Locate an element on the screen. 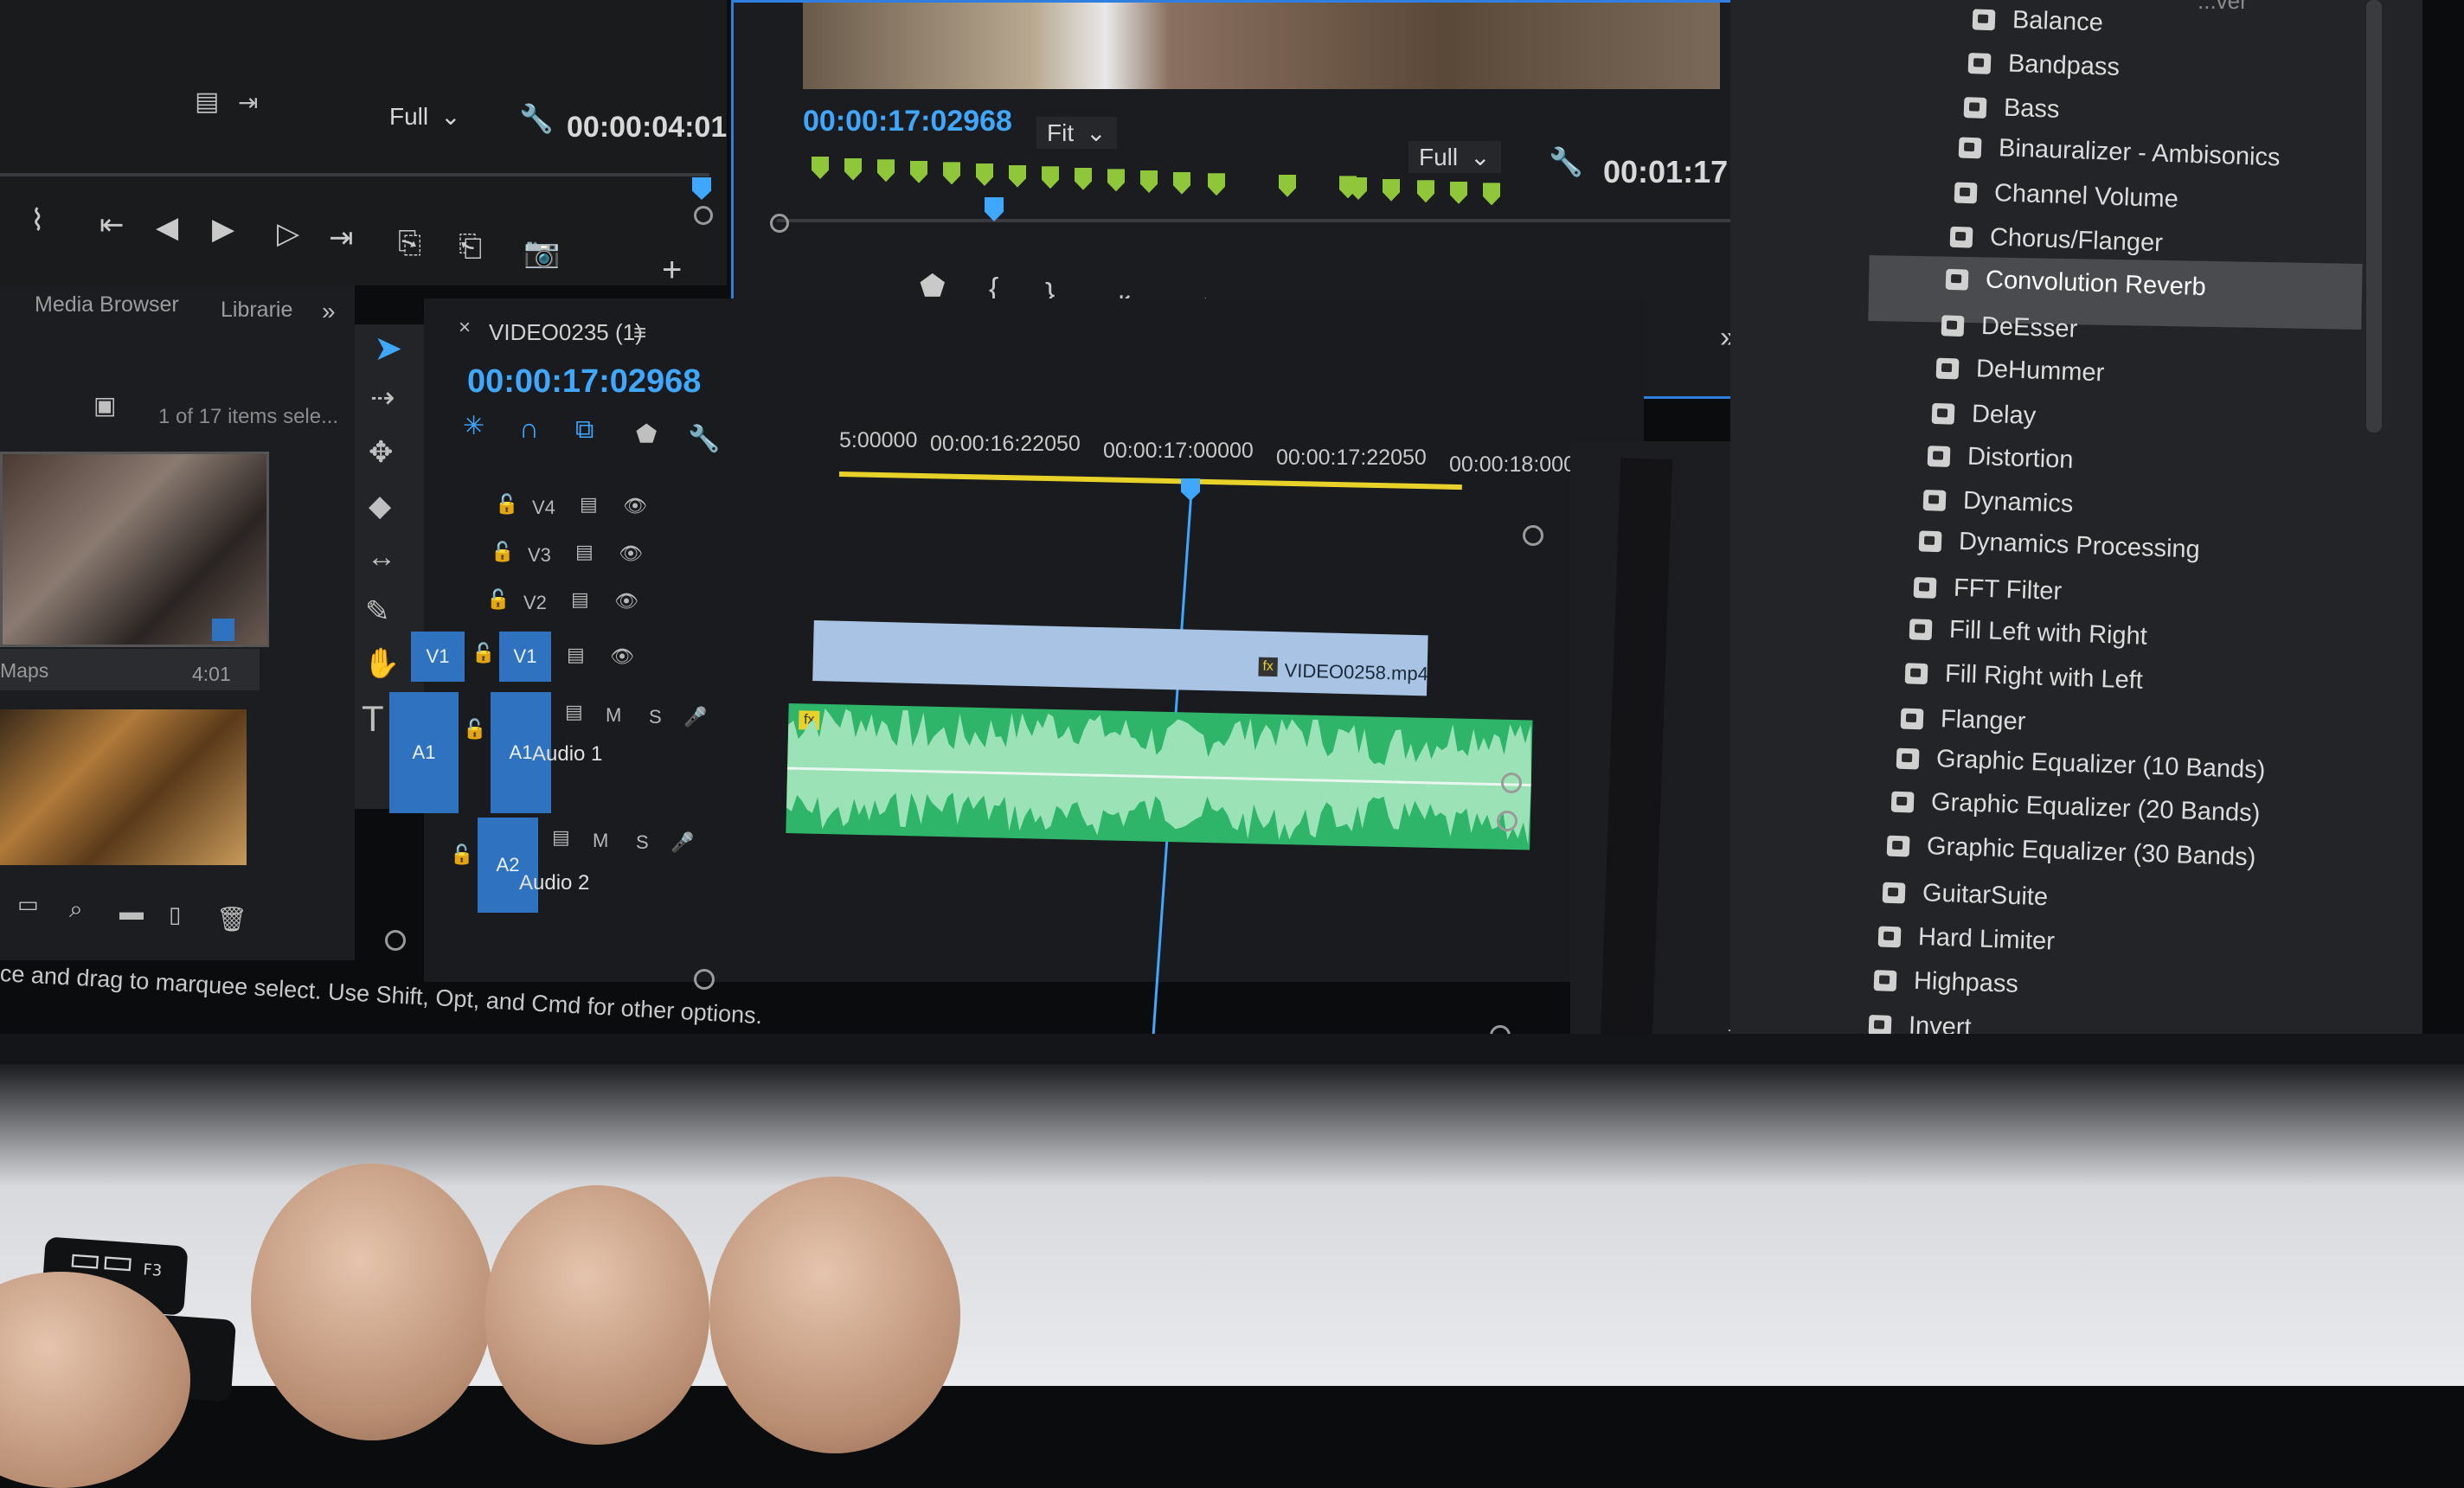  effect-item: GuitarSuite is located at coordinates (1966, 896).